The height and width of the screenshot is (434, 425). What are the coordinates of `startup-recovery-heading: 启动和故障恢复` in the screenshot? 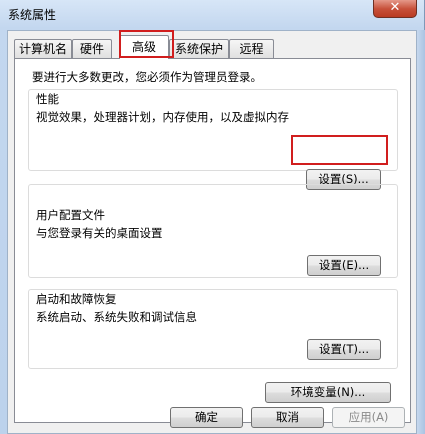 It's located at (76, 299).